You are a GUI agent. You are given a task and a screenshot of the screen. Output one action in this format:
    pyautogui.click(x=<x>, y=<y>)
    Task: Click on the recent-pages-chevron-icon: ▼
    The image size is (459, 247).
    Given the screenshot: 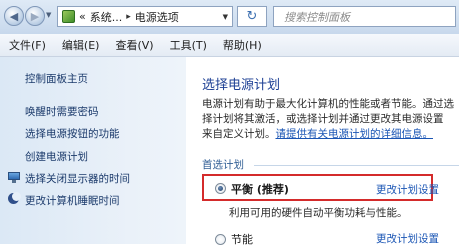 What is the action you would take?
    pyautogui.click(x=48, y=15)
    